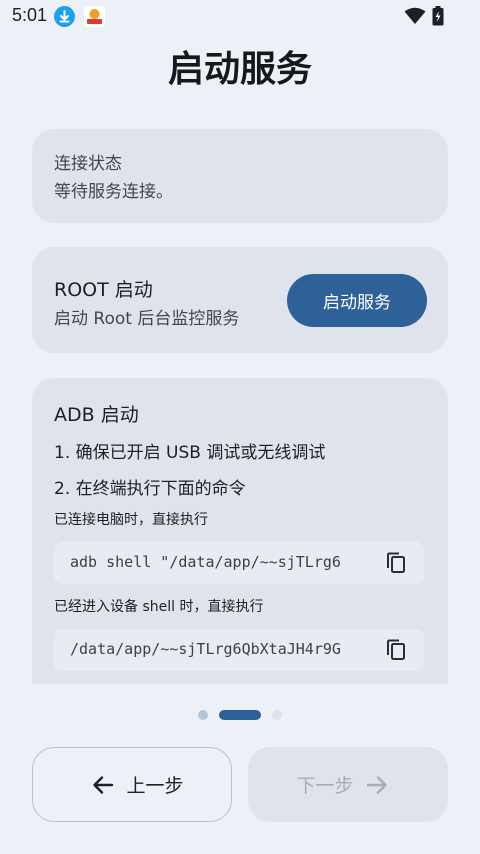  What do you see at coordinates (155, 786) in the screenshot?
I see `previous-step-label: 上一步` at bounding box center [155, 786].